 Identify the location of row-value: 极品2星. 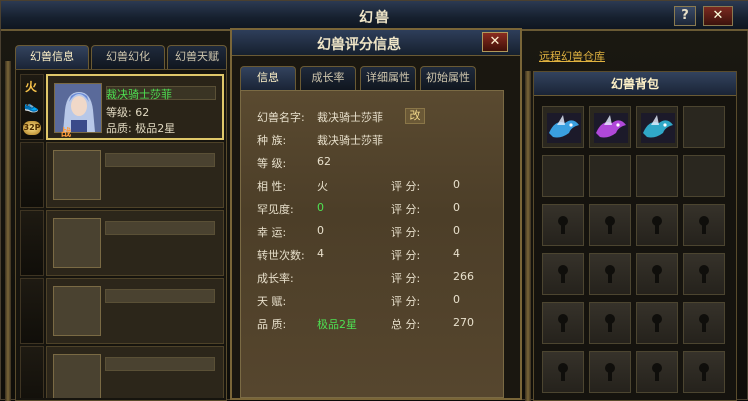
(337, 324).